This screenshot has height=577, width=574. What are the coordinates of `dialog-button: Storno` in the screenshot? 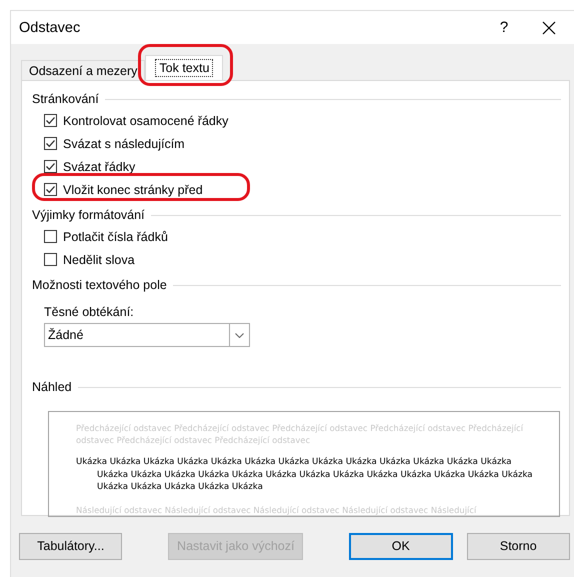 It's located at (518, 546).